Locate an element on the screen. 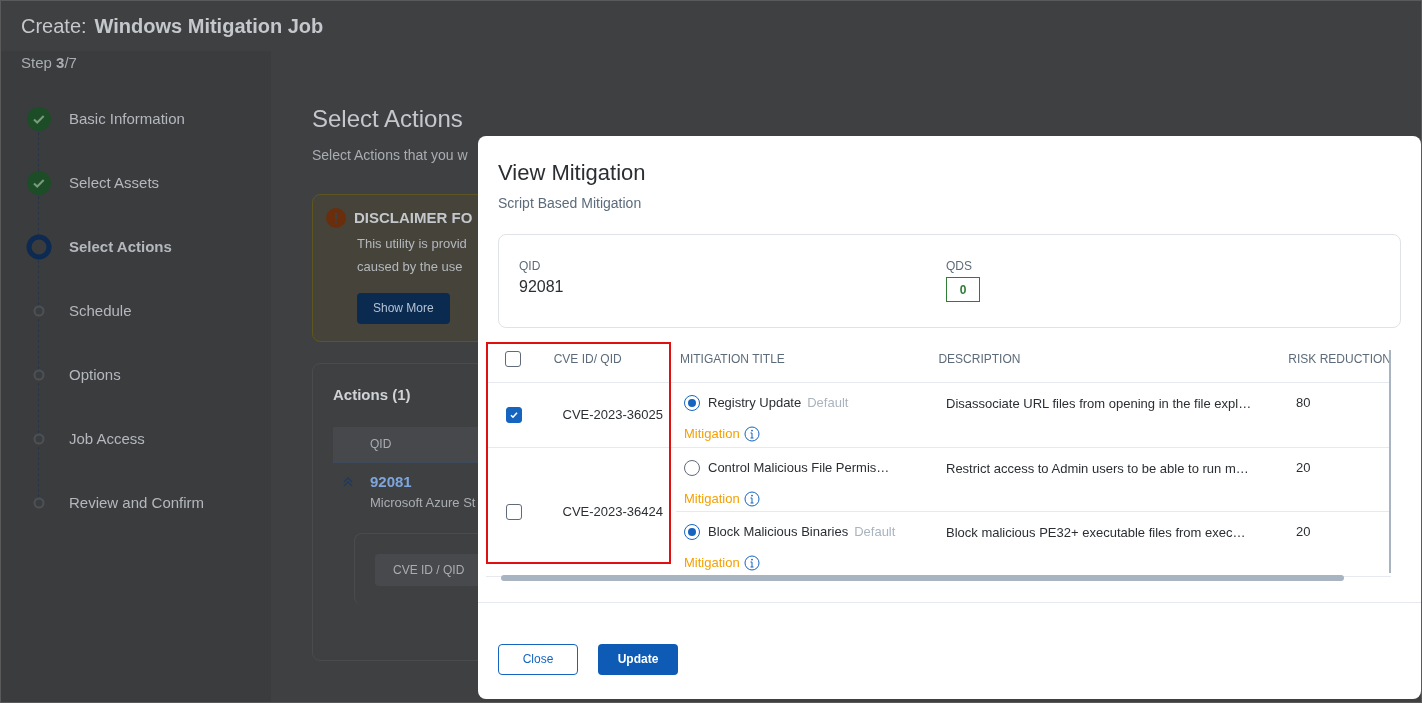  column-header: CVE ID / QID is located at coordinates (429, 570).